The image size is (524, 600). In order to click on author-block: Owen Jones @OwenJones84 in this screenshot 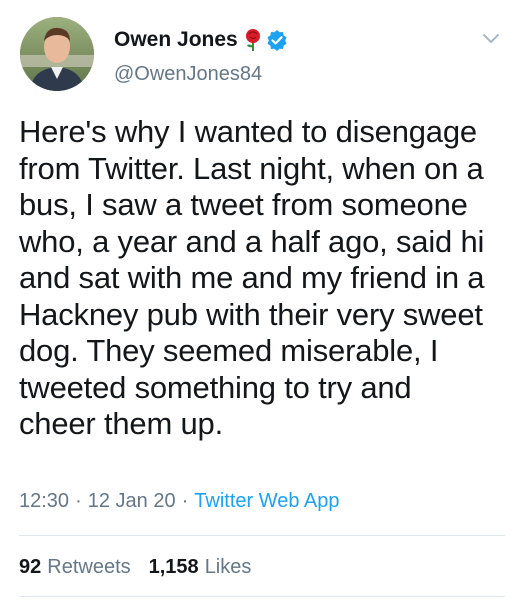, I will do `click(201, 56)`.